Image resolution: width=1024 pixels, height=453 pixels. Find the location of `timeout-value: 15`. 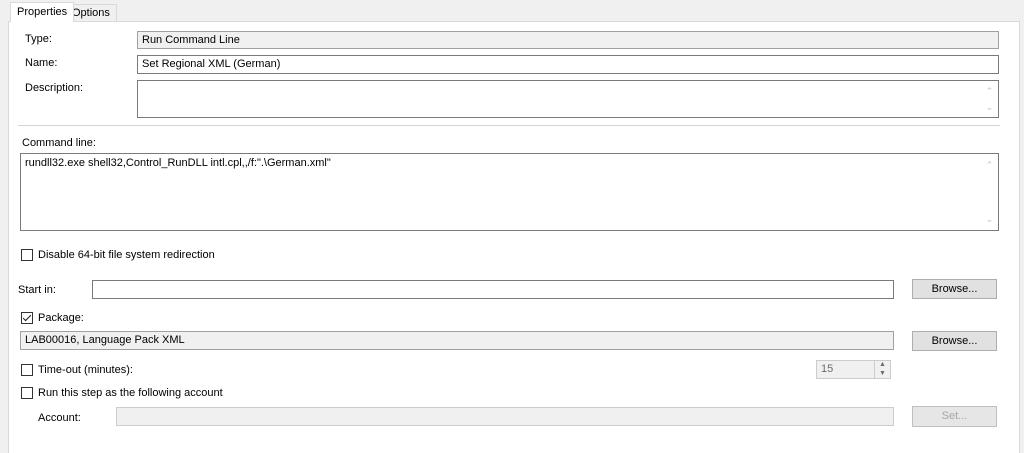

timeout-value: 15 is located at coordinates (827, 369).